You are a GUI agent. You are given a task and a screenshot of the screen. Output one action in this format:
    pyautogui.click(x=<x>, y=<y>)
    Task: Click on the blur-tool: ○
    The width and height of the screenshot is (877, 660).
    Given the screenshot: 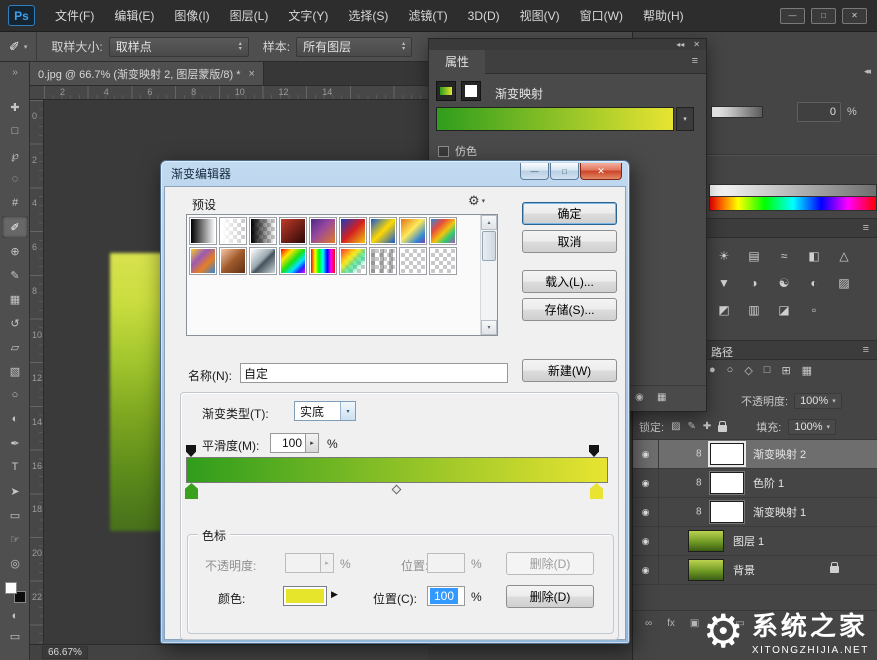 What is the action you would take?
    pyautogui.click(x=15, y=395)
    